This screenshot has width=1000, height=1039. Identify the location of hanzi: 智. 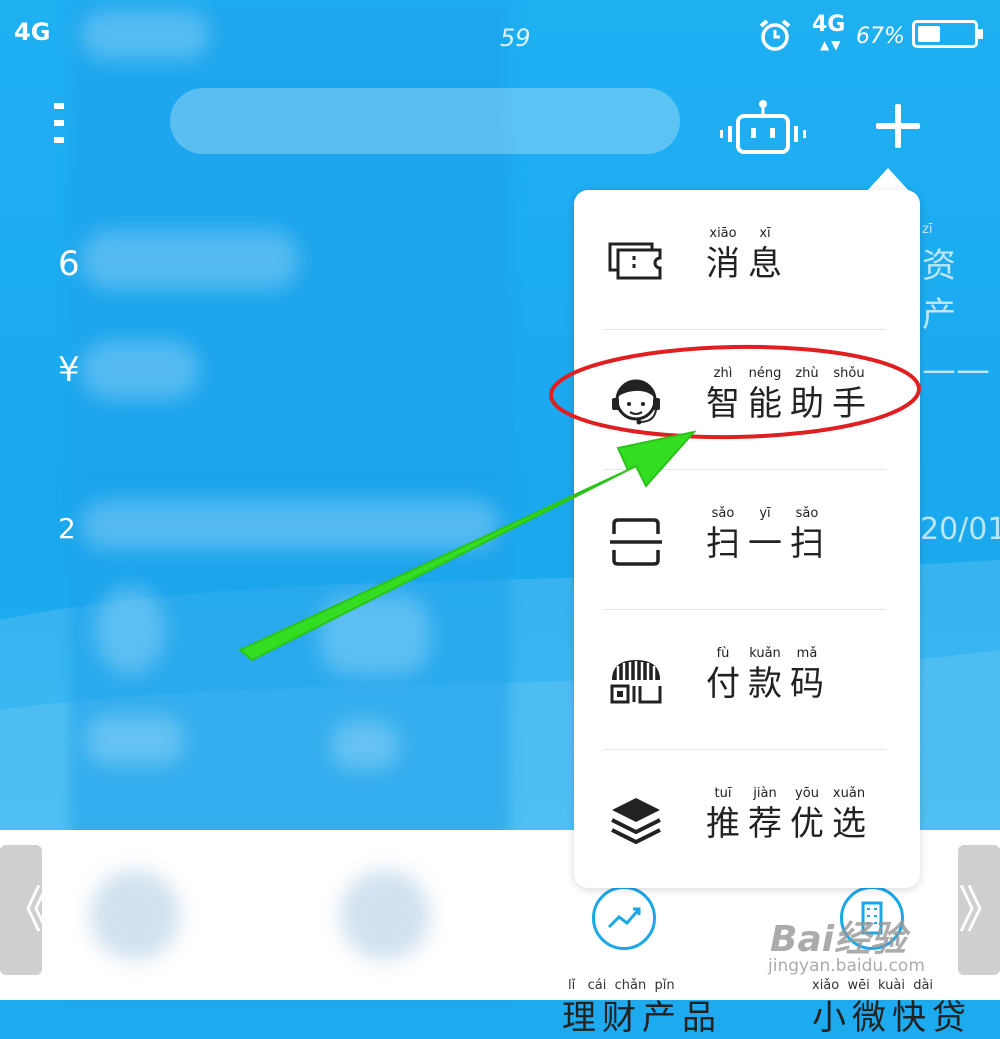
(723, 404).